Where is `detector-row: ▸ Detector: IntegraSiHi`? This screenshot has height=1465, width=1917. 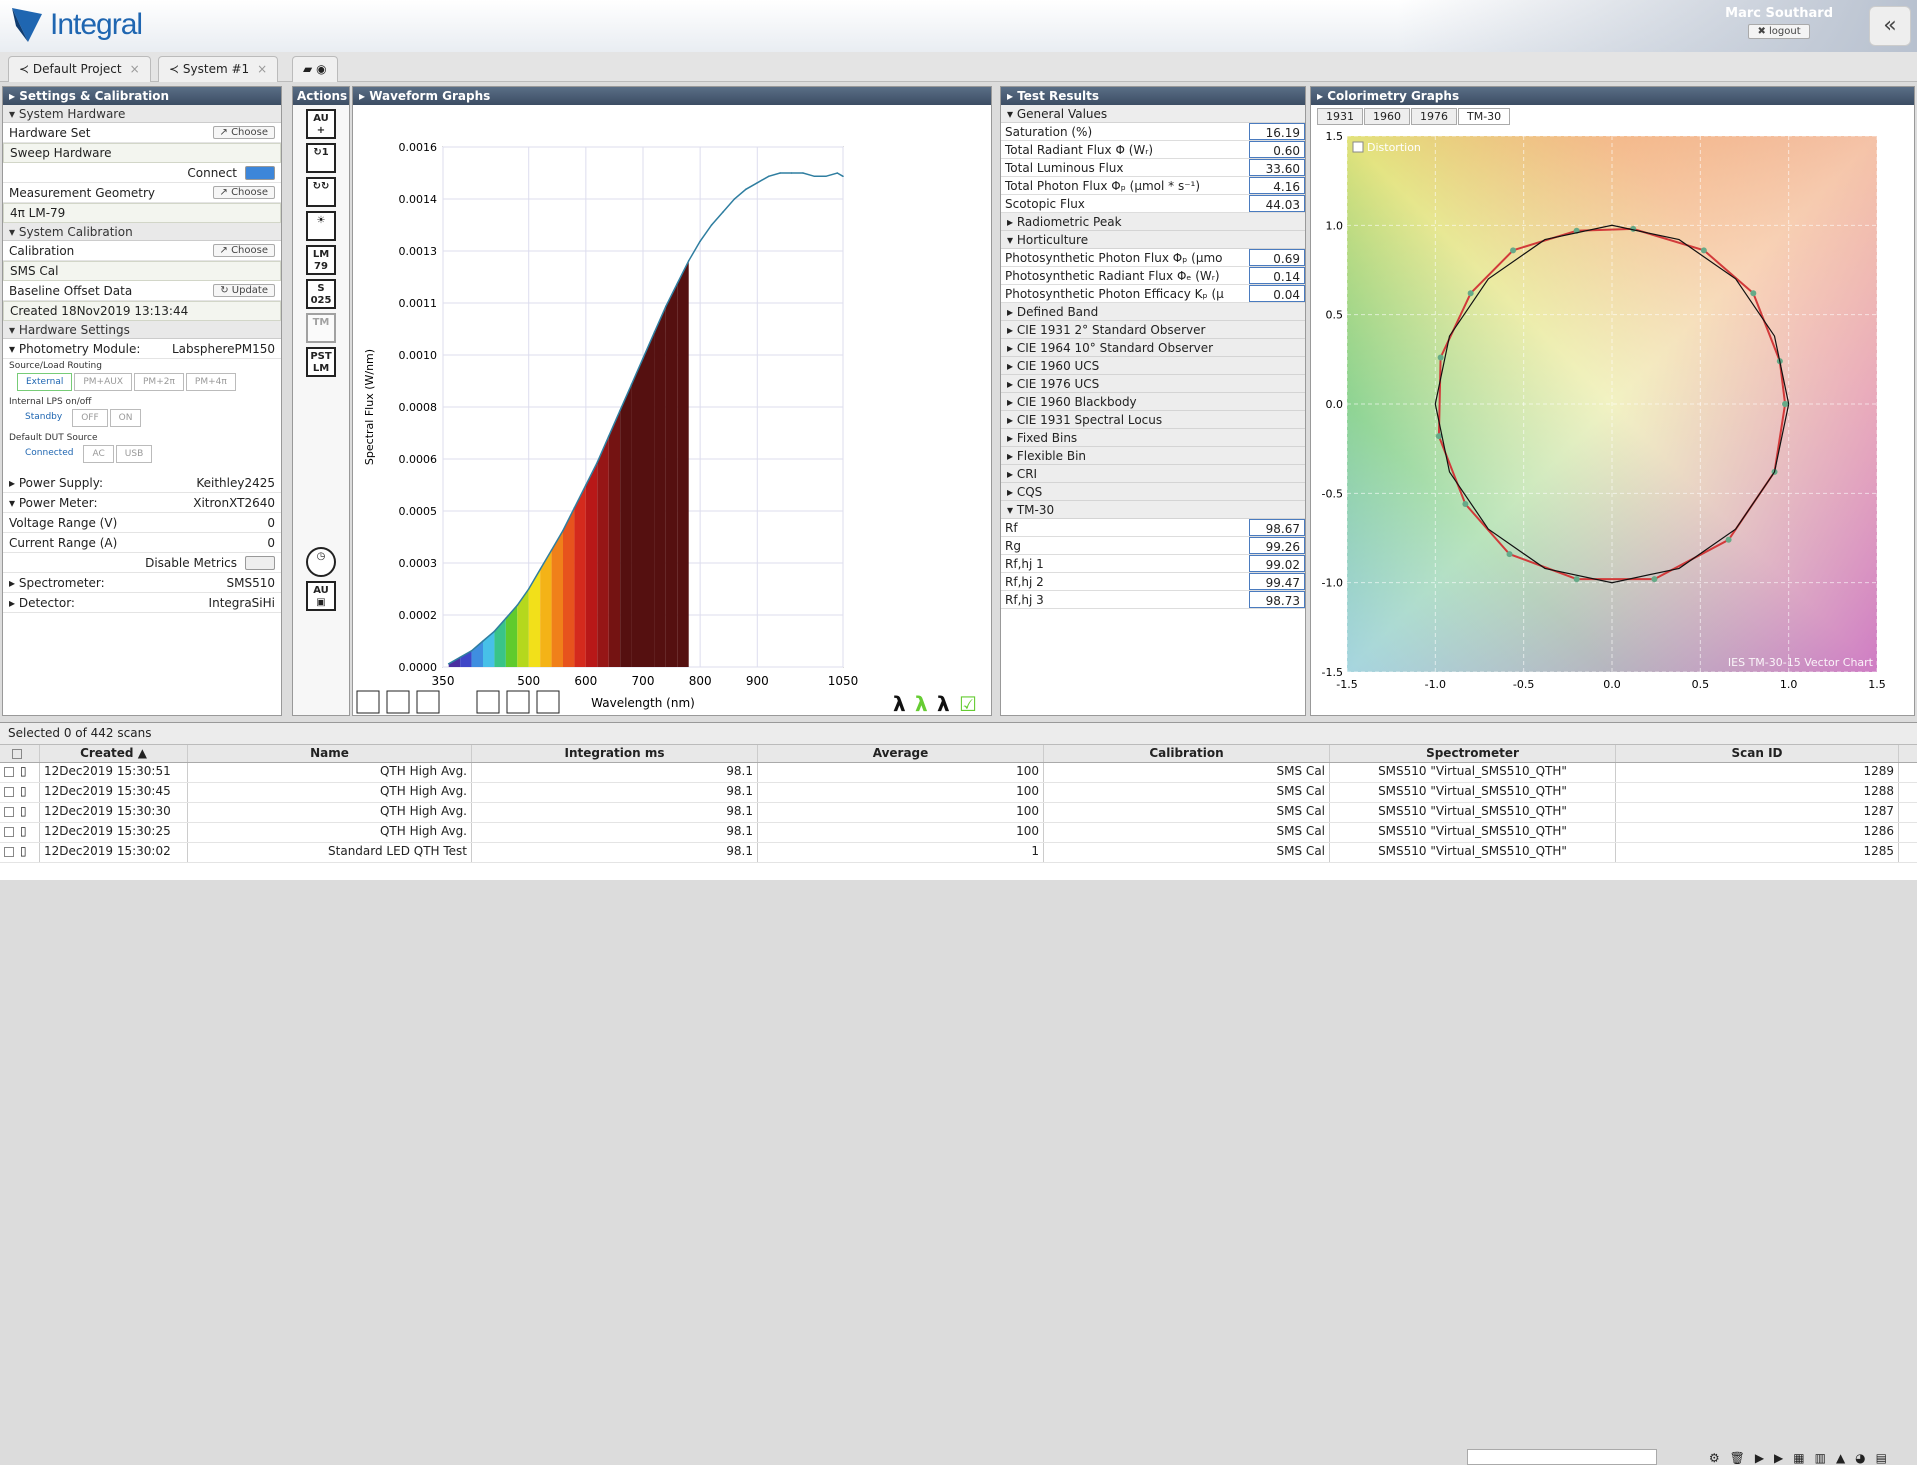 detector-row: ▸ Detector: IntegraSiHi is located at coordinates (142, 603).